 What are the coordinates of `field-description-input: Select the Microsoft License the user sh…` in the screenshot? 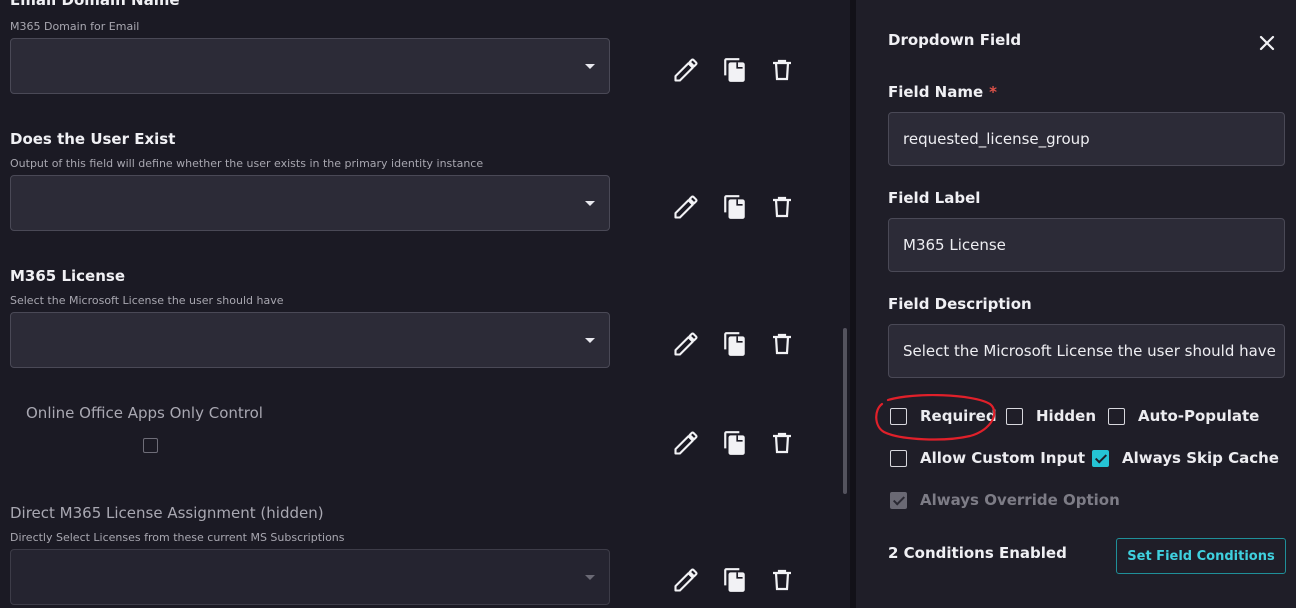 It's located at (1086, 351).